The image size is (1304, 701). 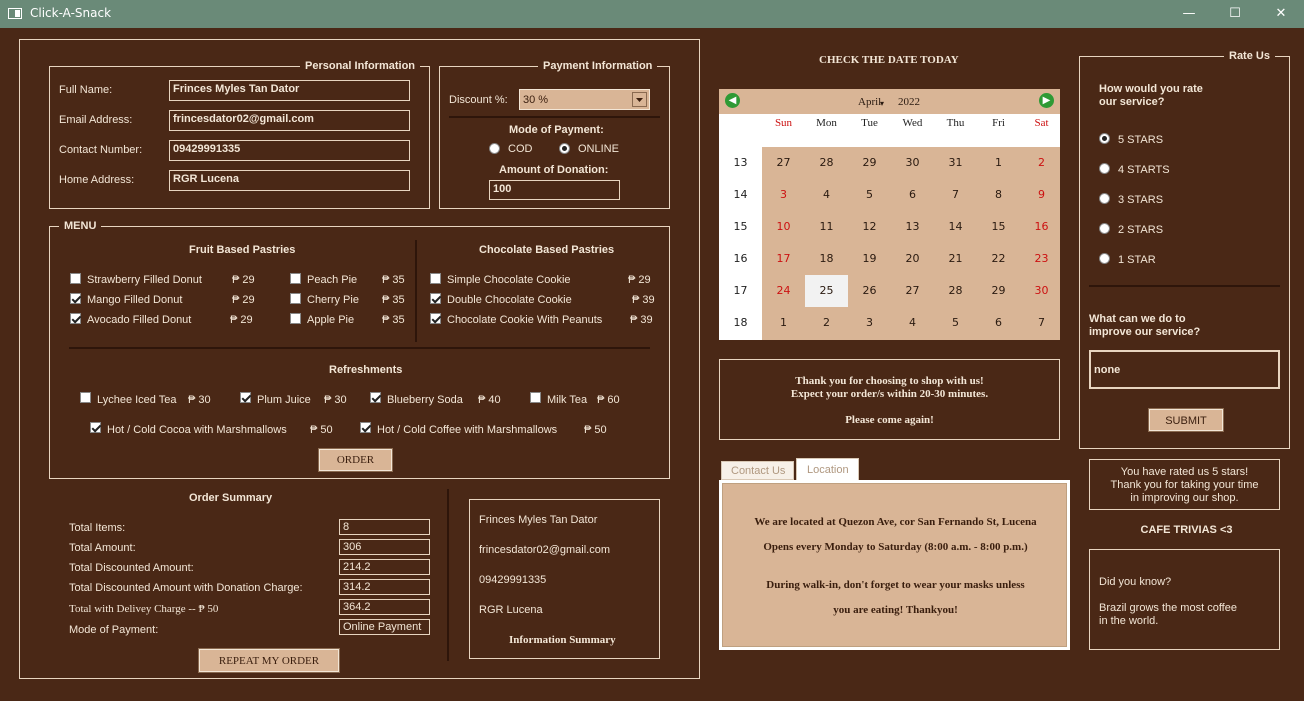 I want to click on delivery-total-field: 364.2, so click(x=384, y=607).